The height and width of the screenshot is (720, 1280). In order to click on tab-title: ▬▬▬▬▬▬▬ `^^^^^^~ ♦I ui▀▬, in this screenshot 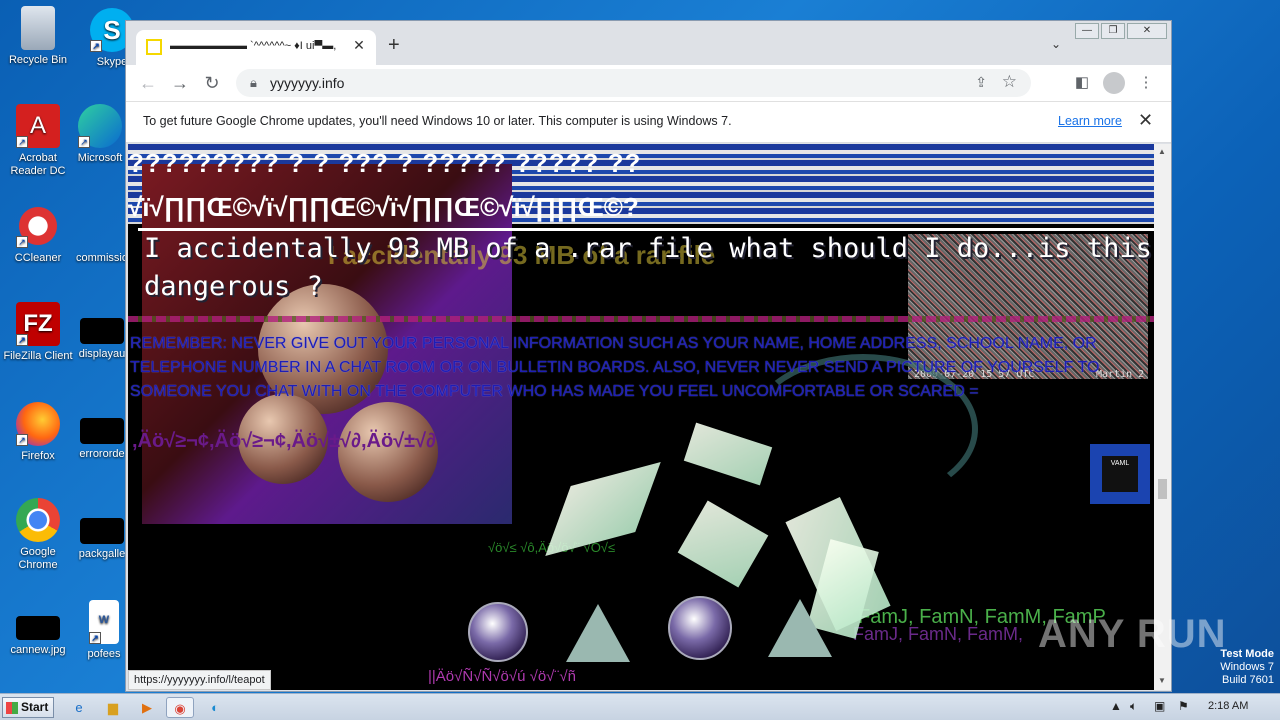, I will do `click(253, 46)`.